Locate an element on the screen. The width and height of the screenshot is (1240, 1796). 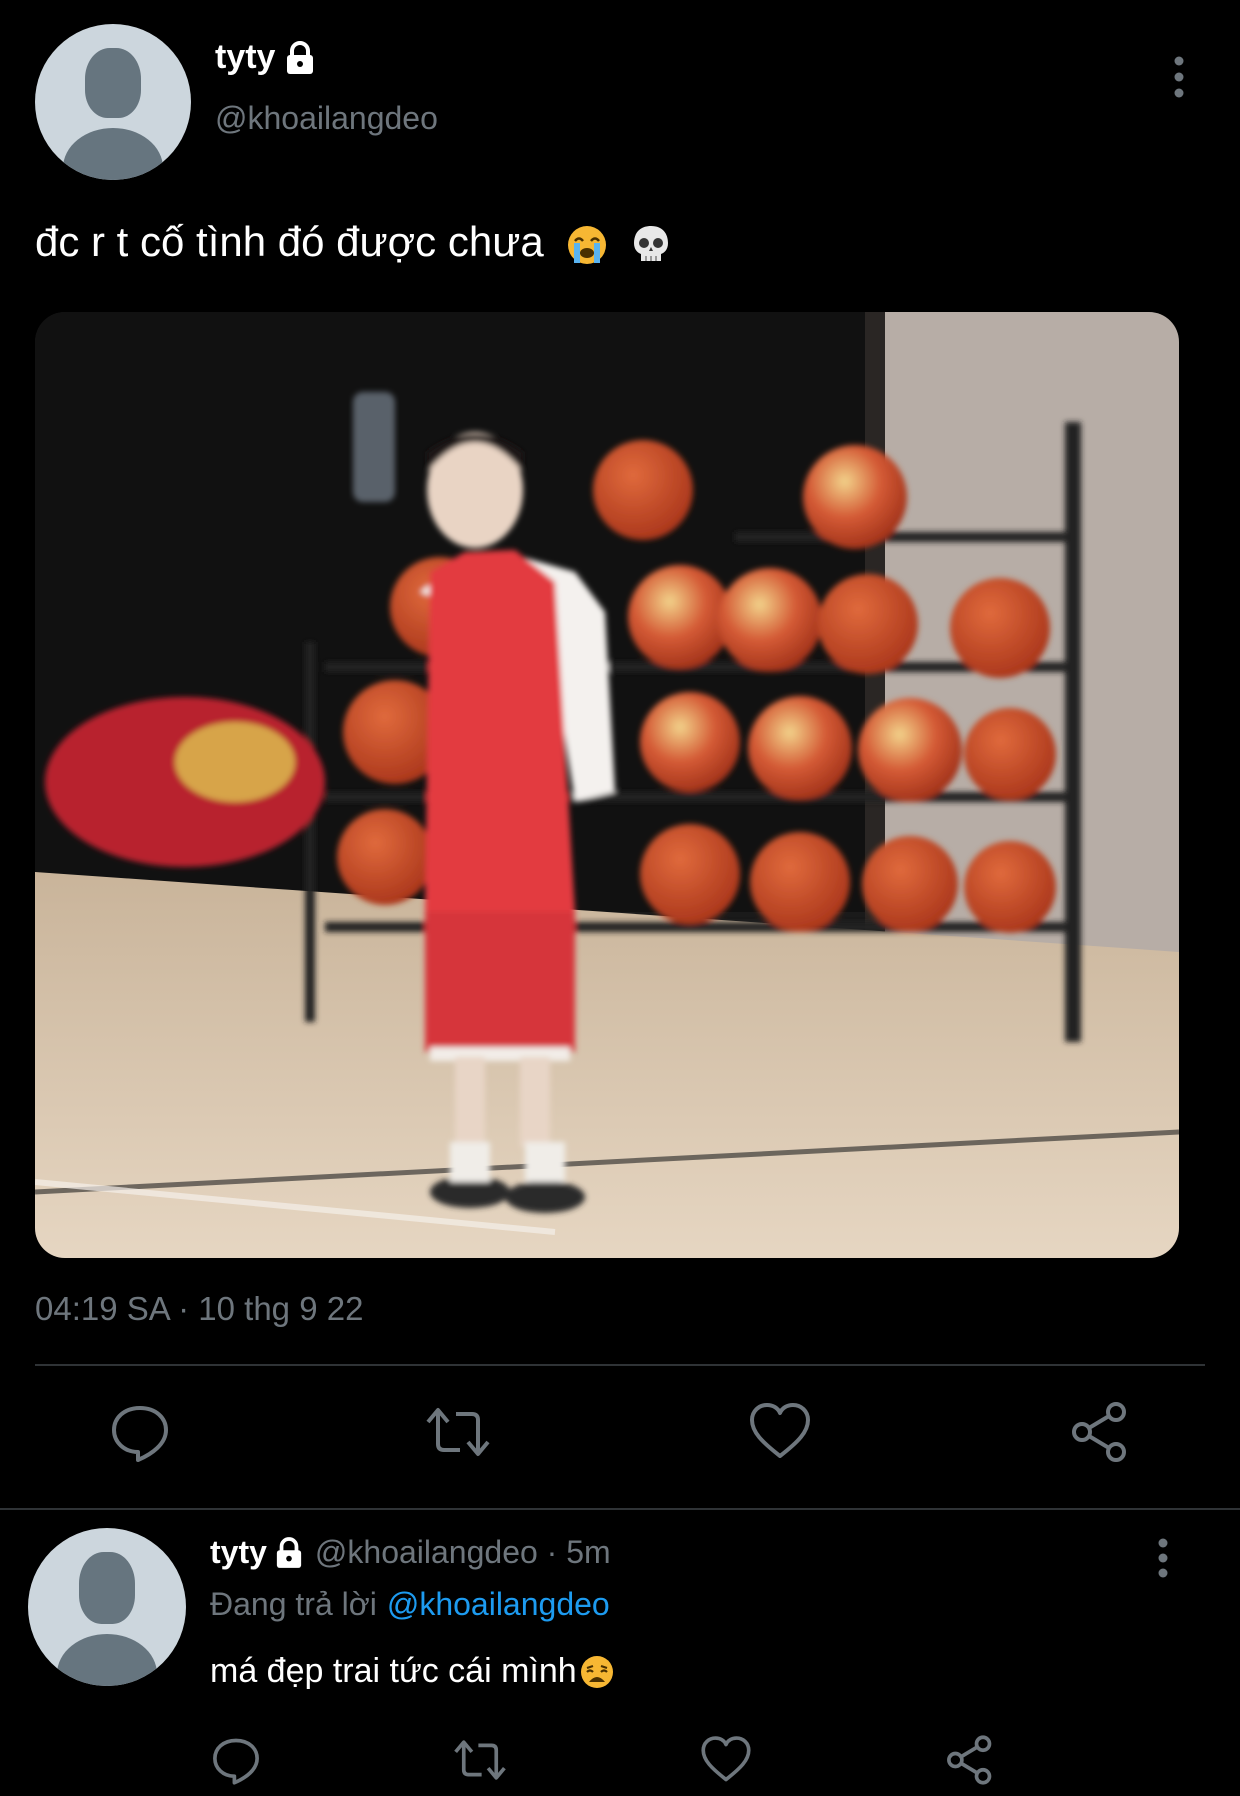
reply-author-name: tyty is located at coordinates (238, 1552).